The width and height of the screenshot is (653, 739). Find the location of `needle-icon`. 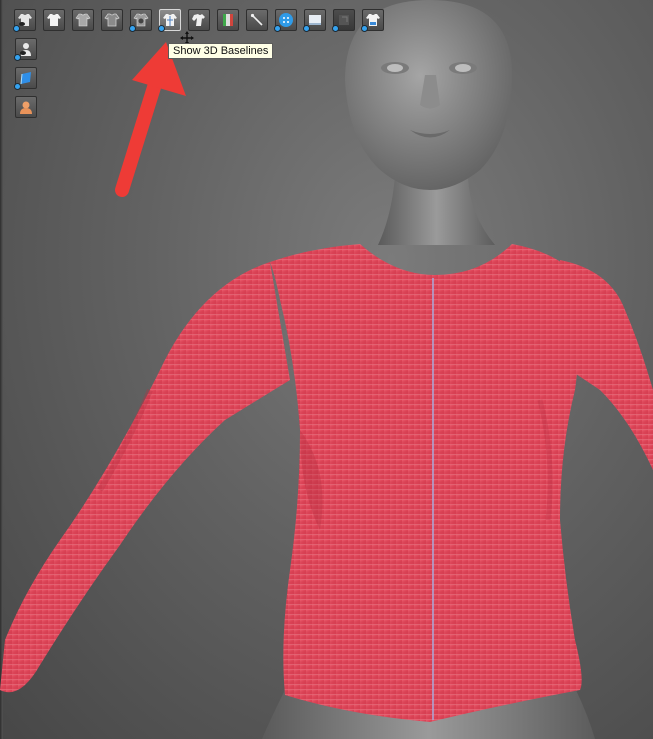

needle-icon is located at coordinates (256, 19).